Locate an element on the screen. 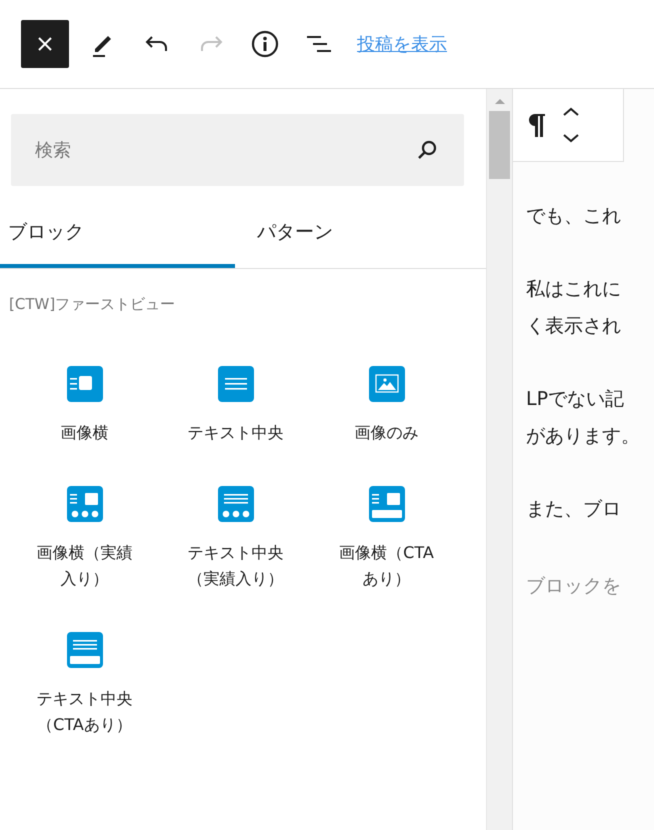  tab: パターン is located at coordinates (352, 232).